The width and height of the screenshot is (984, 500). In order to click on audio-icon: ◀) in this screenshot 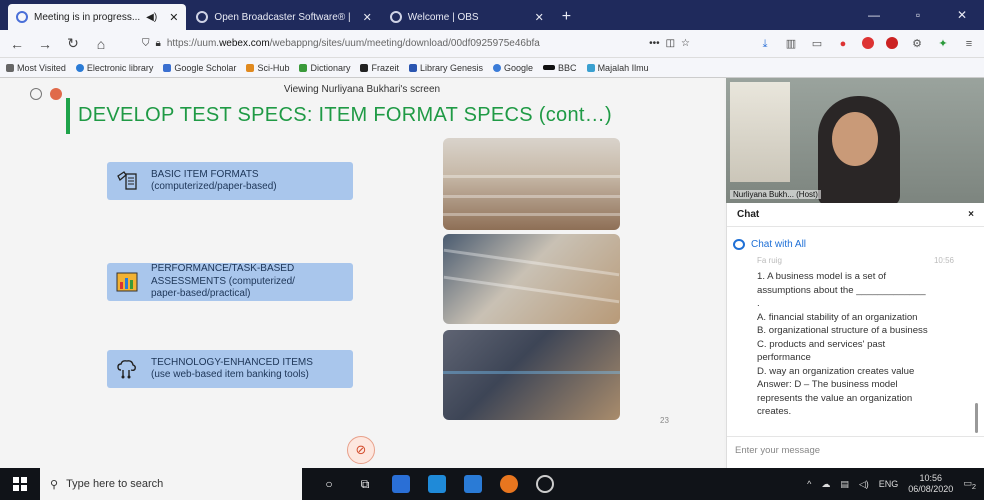, I will do `click(151, 17)`.